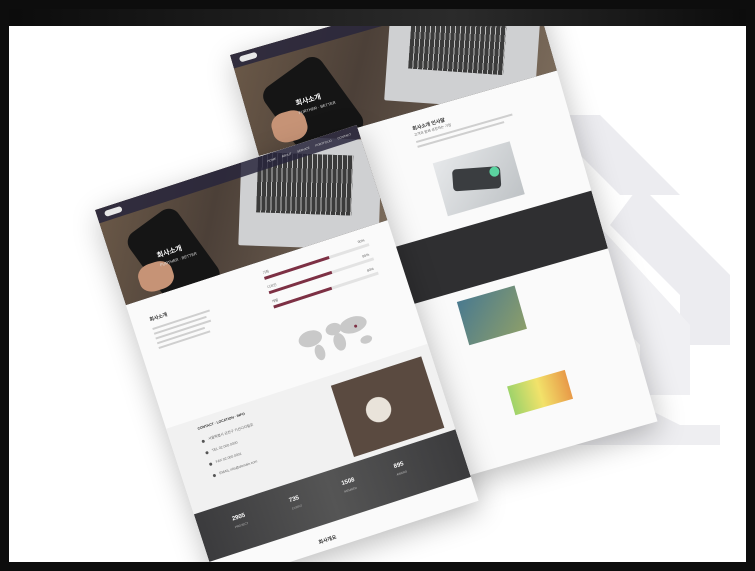  Describe the element at coordinates (248, 57) in the screenshot. I see `back-logo` at that location.